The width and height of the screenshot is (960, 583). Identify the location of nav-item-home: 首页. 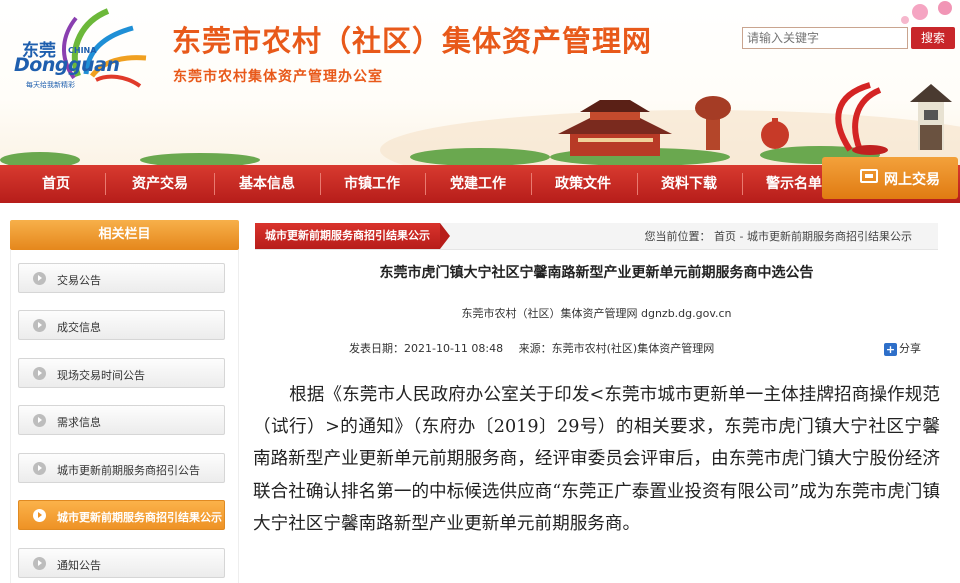
(56, 184).